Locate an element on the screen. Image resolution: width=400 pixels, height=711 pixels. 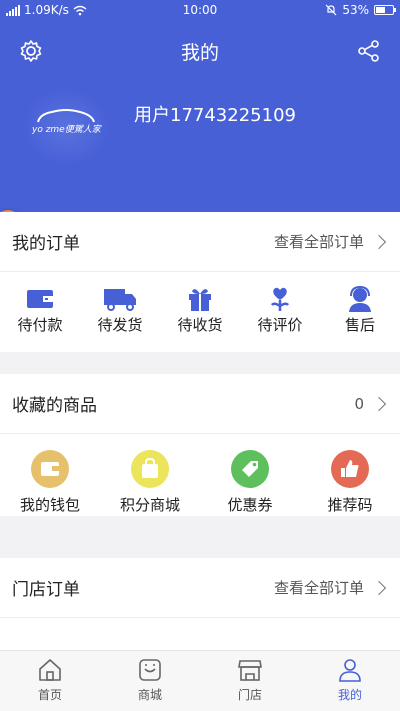
shopping-bag-icon is located at coordinates (150, 469).